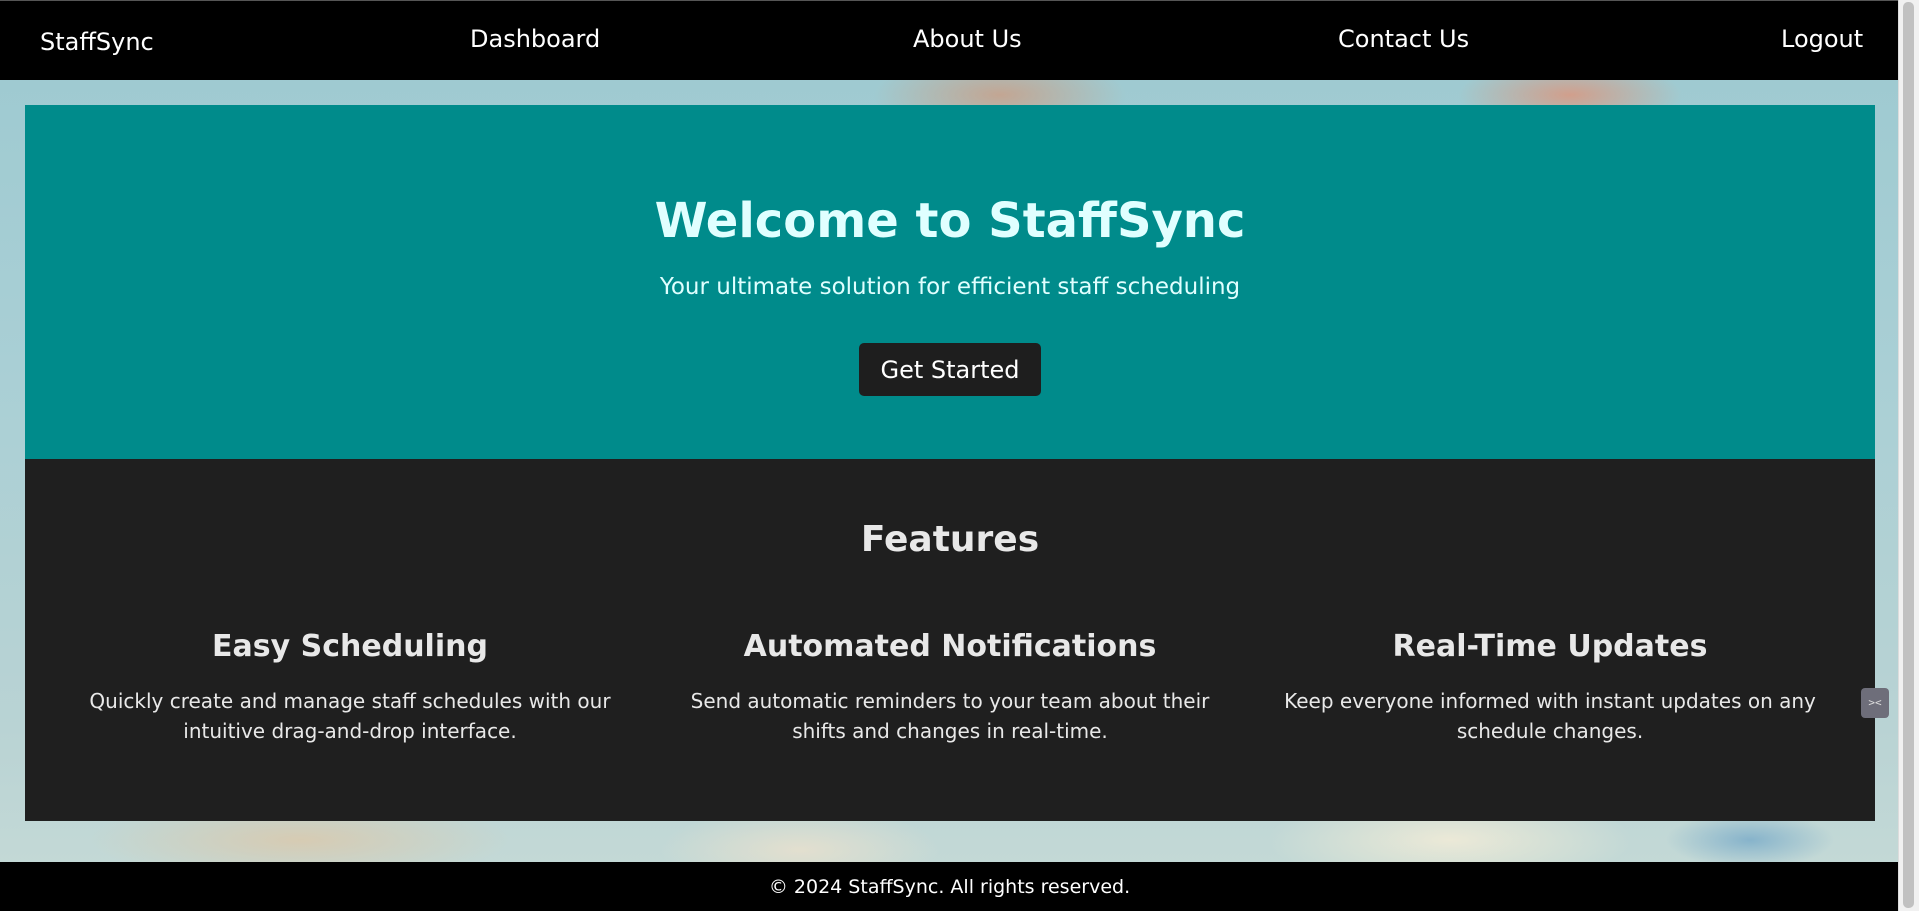 This screenshot has width=1919, height=911. What do you see at coordinates (1822, 39) in the screenshot?
I see `nav-logout: Logout` at bounding box center [1822, 39].